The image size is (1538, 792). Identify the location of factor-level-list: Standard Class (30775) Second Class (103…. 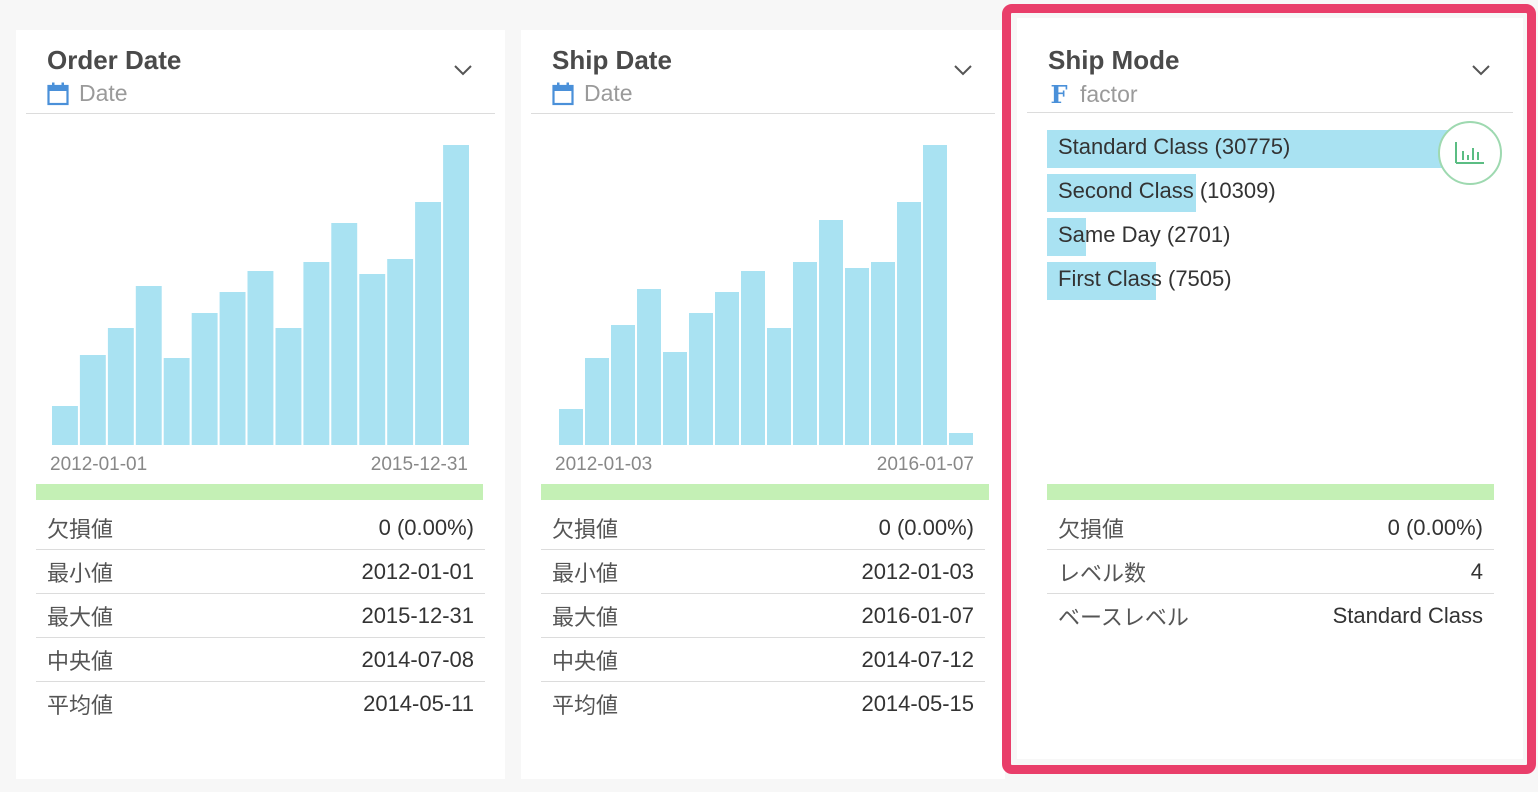
(1271, 214).